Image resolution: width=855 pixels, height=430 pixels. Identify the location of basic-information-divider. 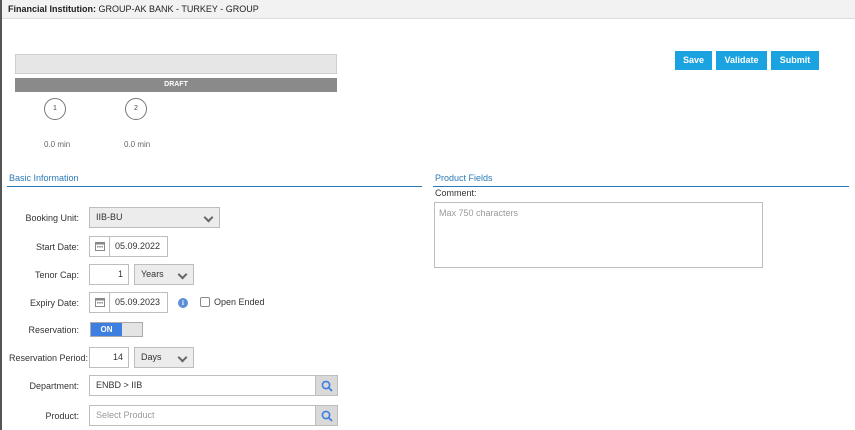
(214, 186).